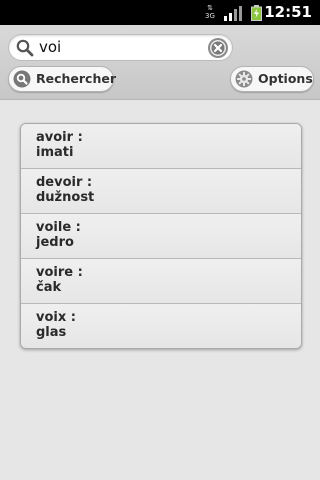 This screenshot has width=320, height=480. I want to click on gear-icon, so click(244, 79).